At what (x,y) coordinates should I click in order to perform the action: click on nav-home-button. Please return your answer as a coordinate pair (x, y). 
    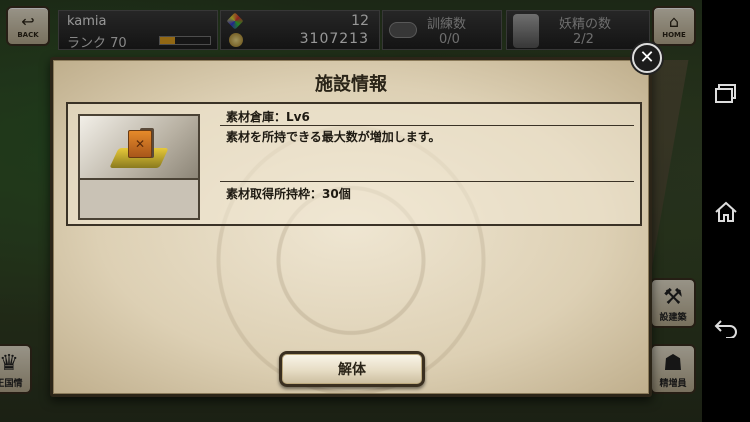
    Looking at the image, I should click on (726, 212).